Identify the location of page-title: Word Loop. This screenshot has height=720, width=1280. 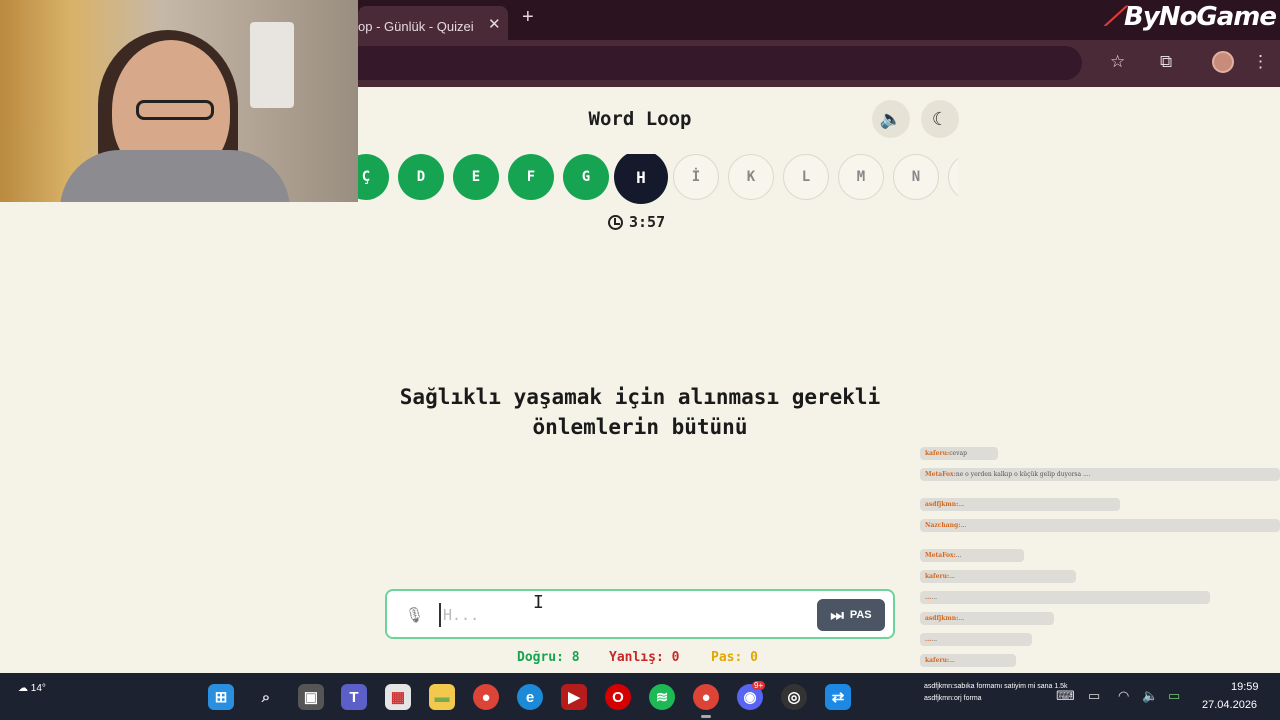
(640, 119).